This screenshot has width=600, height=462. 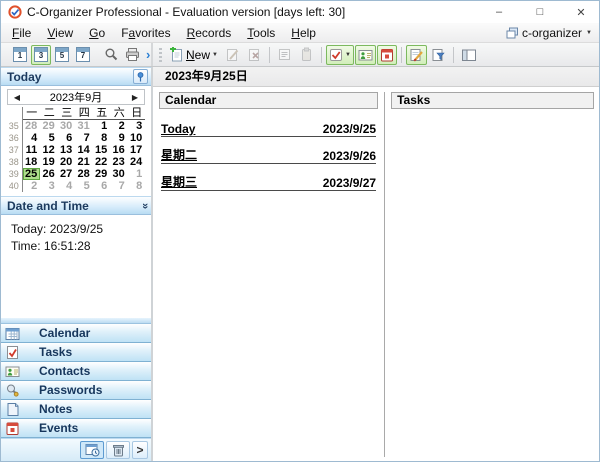 I want to click on calendar-day: 17, so click(x=137, y=150).